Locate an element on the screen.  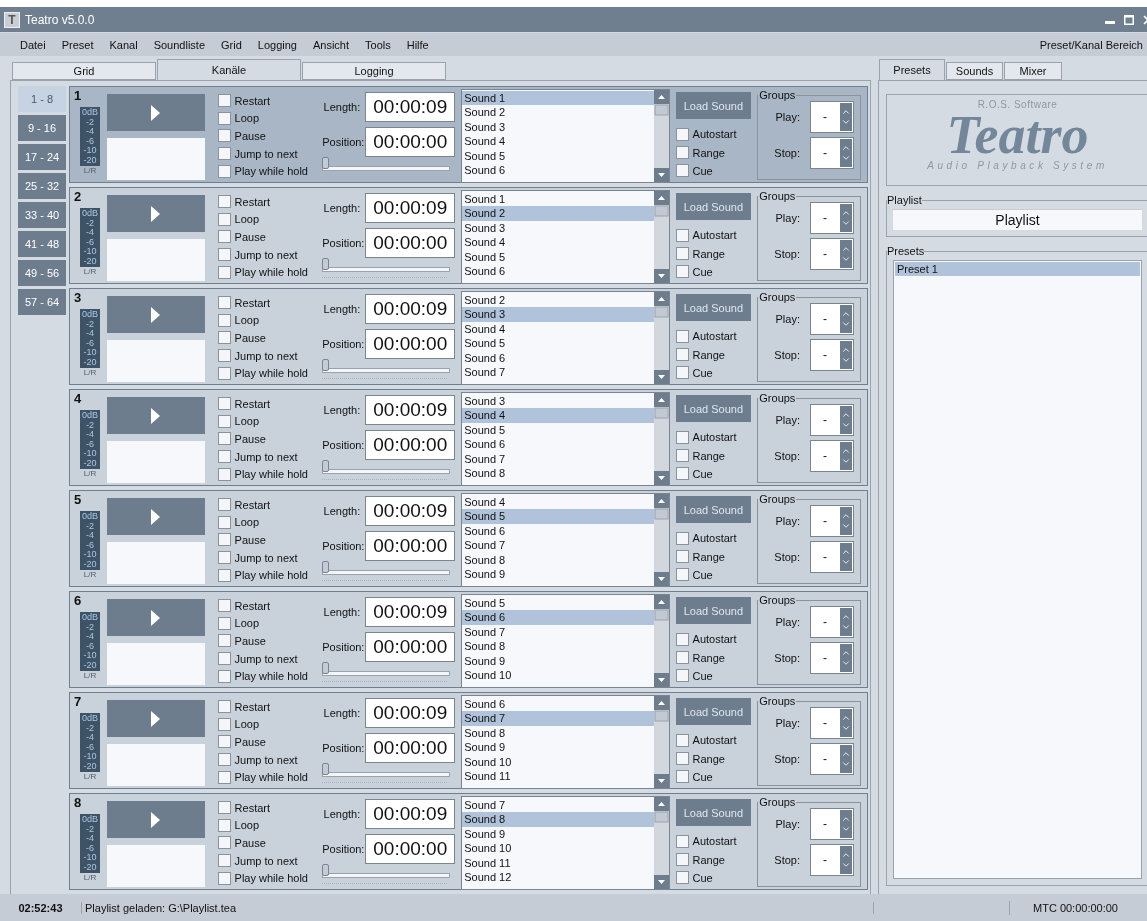
bank-button: 49 - 56 is located at coordinates (42, 273).